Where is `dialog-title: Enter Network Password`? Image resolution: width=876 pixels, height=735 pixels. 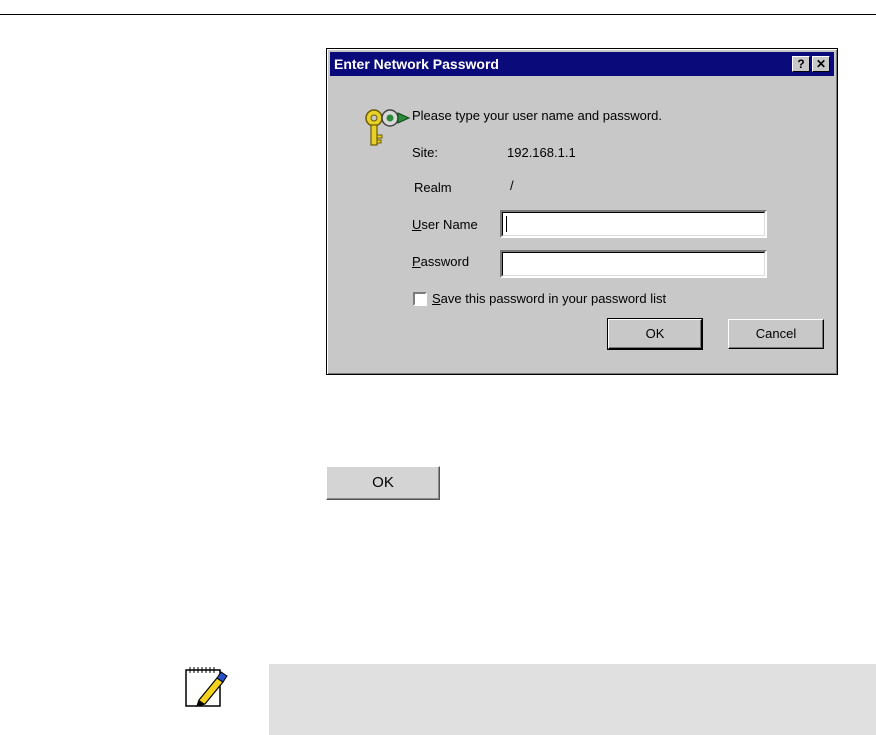 dialog-title: Enter Network Password is located at coordinates (416, 64).